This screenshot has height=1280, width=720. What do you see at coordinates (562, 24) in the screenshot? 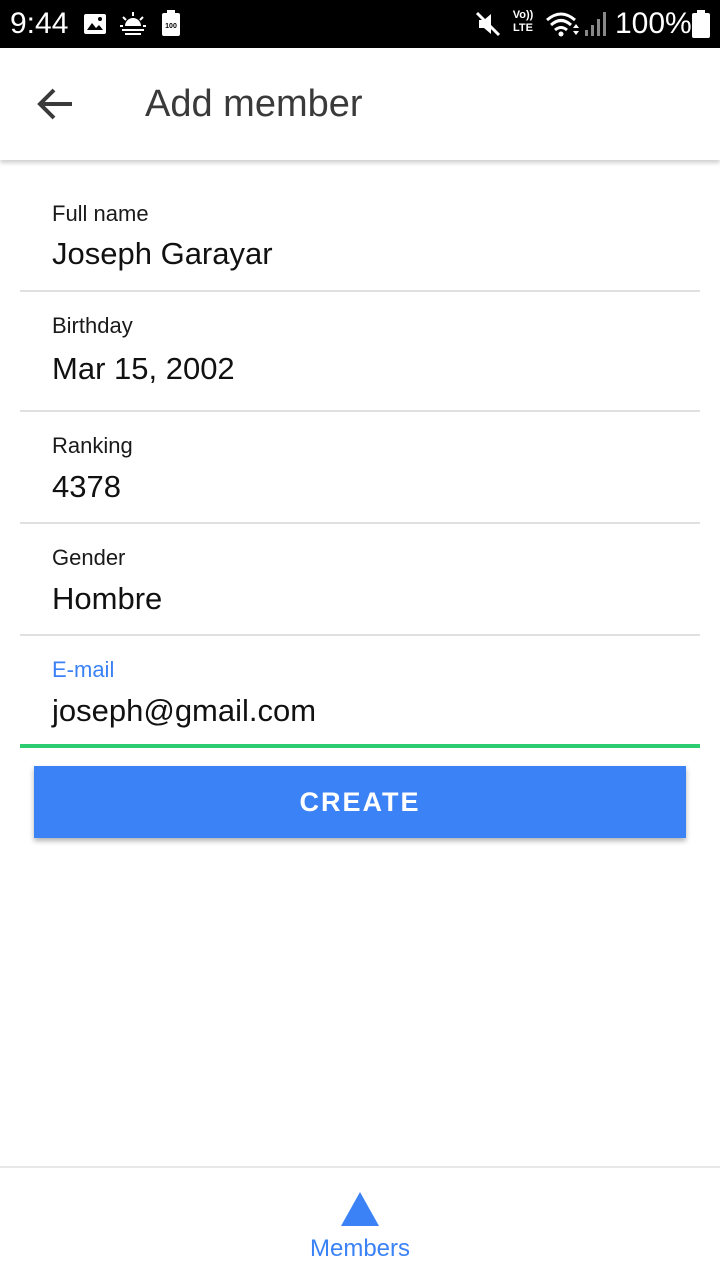
I see `wifi-icon` at bounding box center [562, 24].